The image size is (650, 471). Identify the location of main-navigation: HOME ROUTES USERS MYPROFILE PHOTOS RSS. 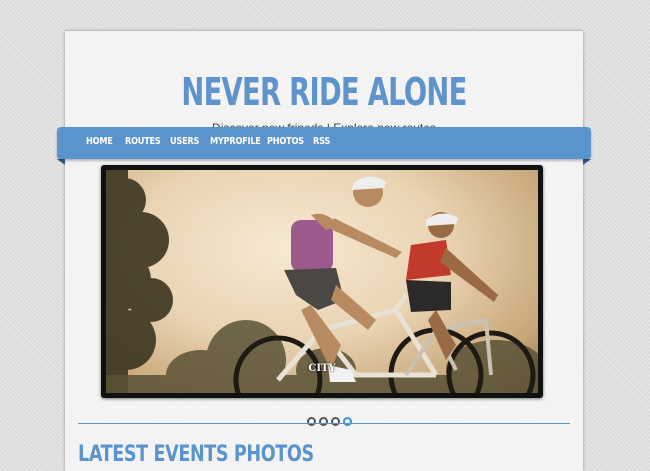
(324, 143).